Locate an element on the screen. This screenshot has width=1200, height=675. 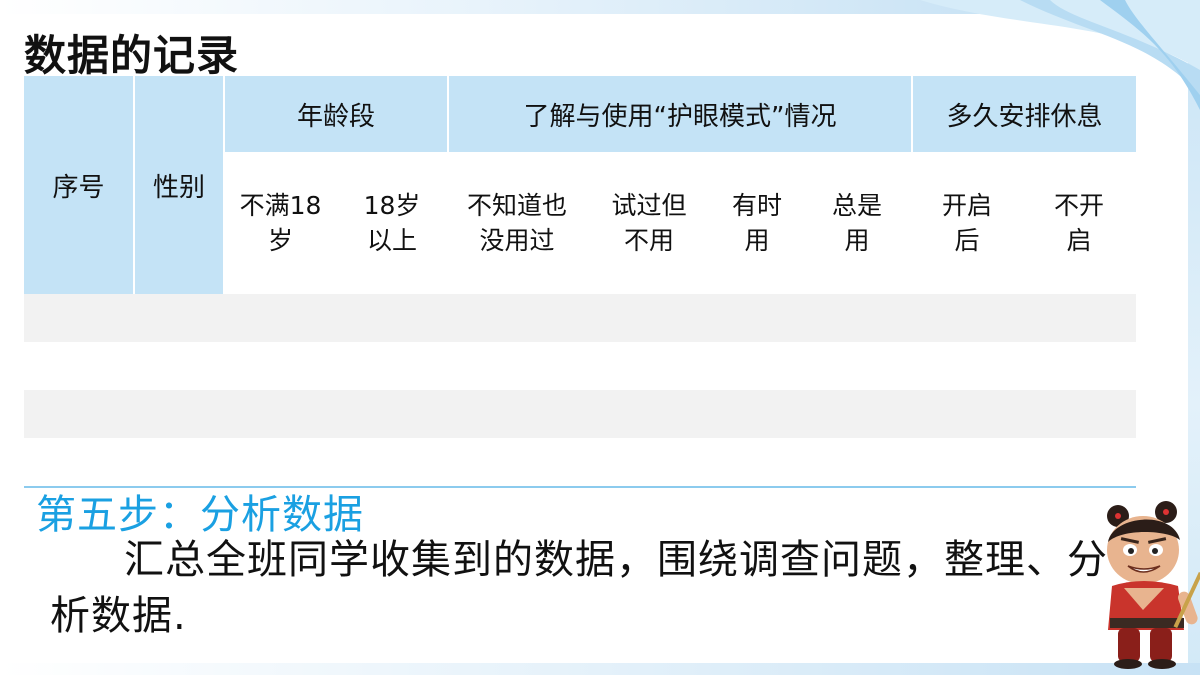
column-header-gender: 性别 is located at coordinates (179, 185).